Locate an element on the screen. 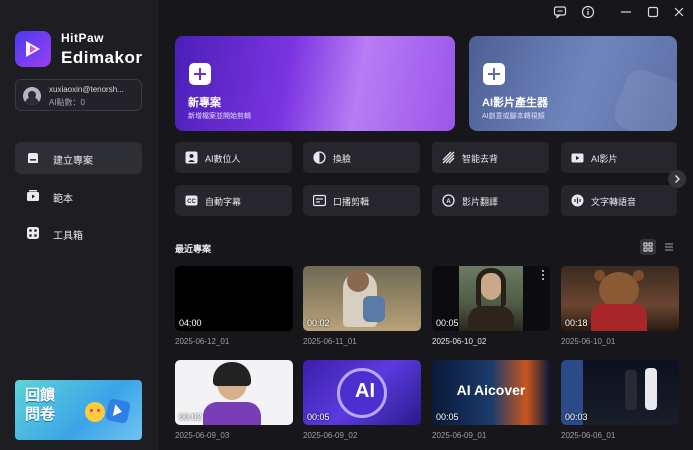 This screenshot has height=450, width=693. project-card: 04:00 is located at coordinates (234, 298).